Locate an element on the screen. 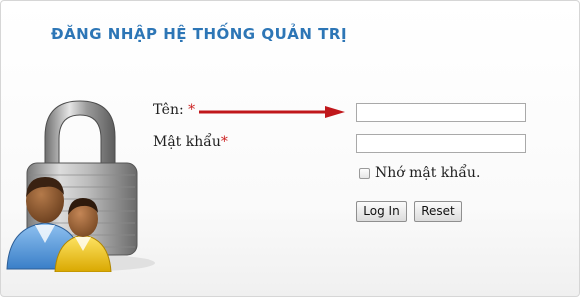  arrow-right-icon is located at coordinates (272, 112).